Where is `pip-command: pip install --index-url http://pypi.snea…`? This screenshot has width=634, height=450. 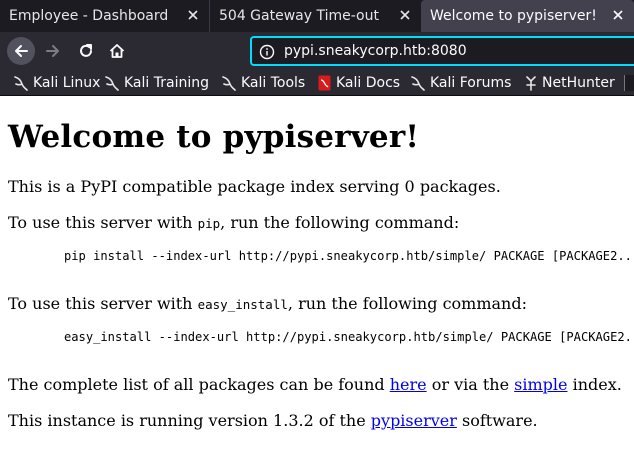
pip-command: pip install --index-url http://pypi.snea… is located at coordinates (349, 256).